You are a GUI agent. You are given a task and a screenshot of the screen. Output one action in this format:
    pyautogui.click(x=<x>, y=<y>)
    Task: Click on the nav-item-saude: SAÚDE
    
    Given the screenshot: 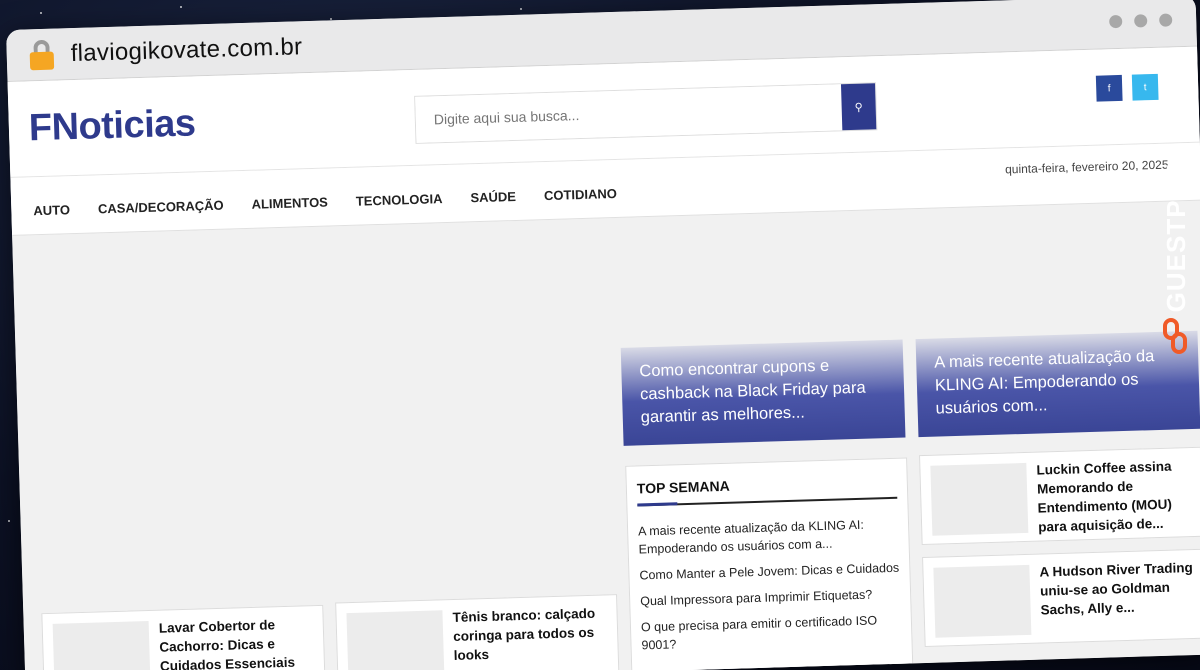 What is the action you would take?
    pyautogui.click(x=493, y=197)
    